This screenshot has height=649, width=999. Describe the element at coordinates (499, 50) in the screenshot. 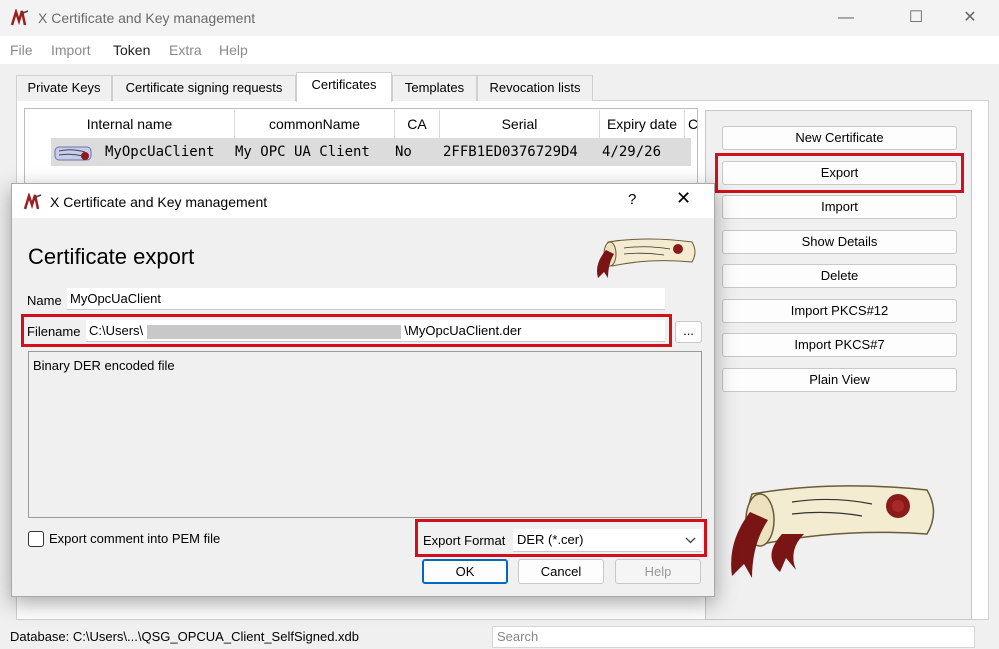

I see `menu-bar: File Import Token Extra Help` at that location.